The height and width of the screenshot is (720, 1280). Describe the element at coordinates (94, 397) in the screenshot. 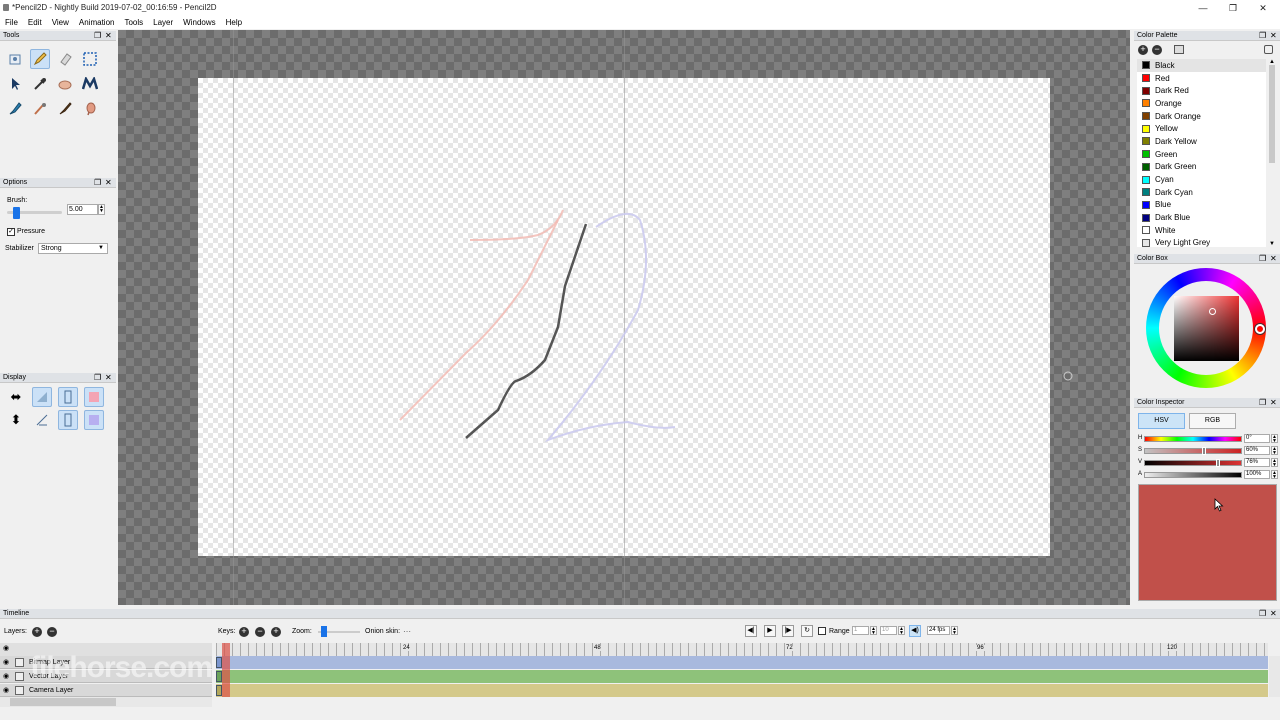

I see `color-layer-icon` at that location.